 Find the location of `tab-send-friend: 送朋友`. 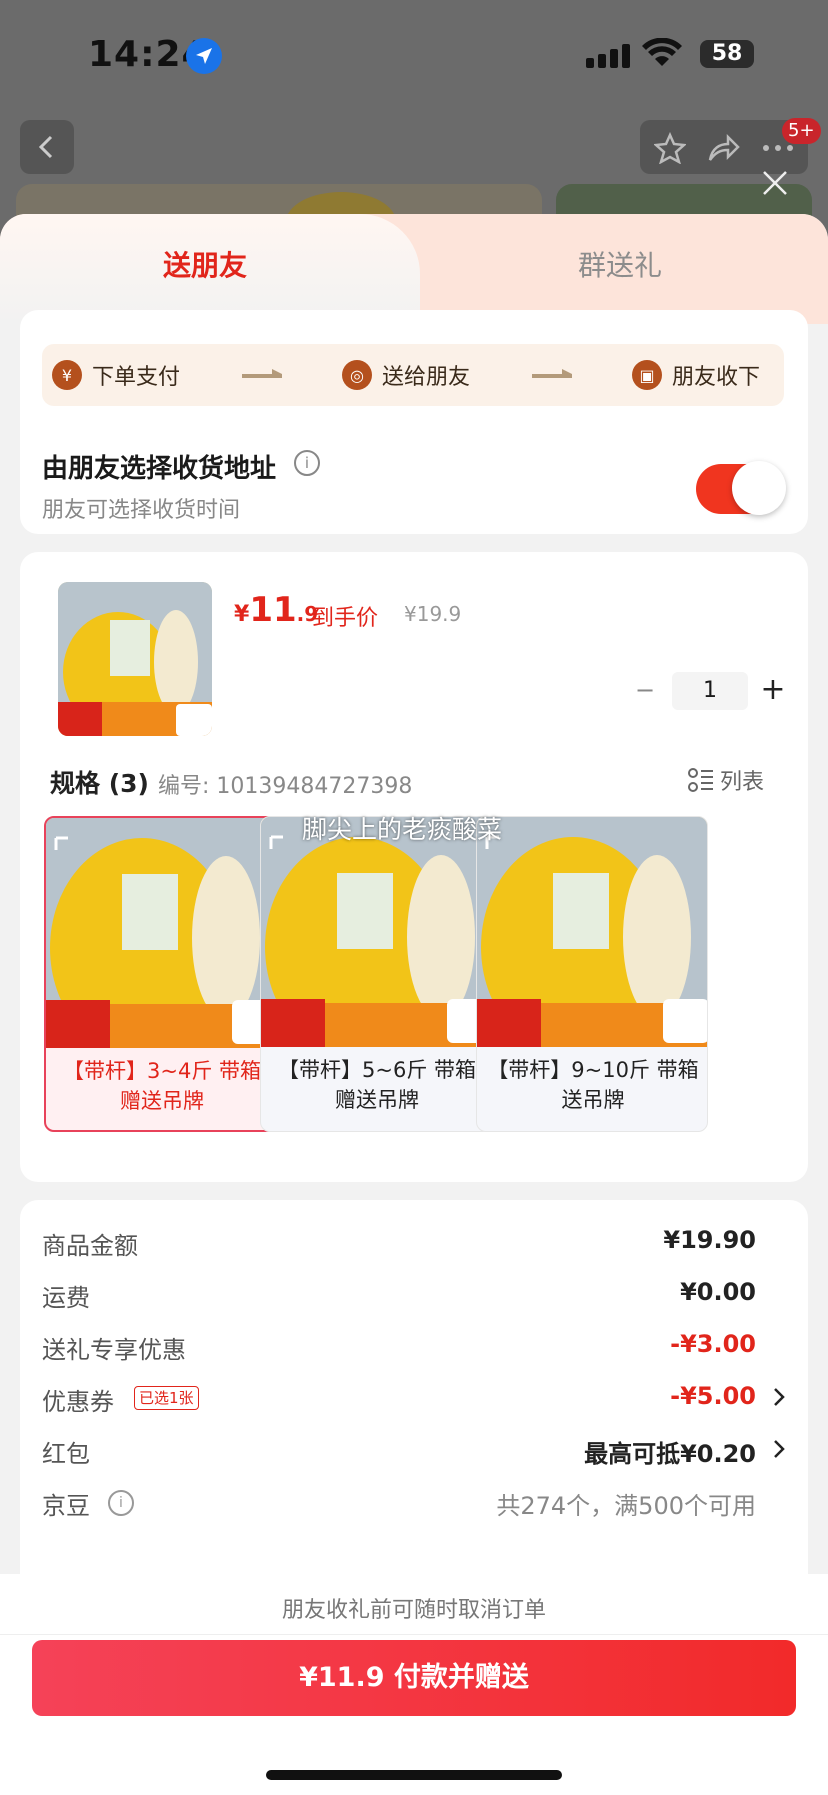

tab-send-friend: 送朋友 is located at coordinates (210, 269).